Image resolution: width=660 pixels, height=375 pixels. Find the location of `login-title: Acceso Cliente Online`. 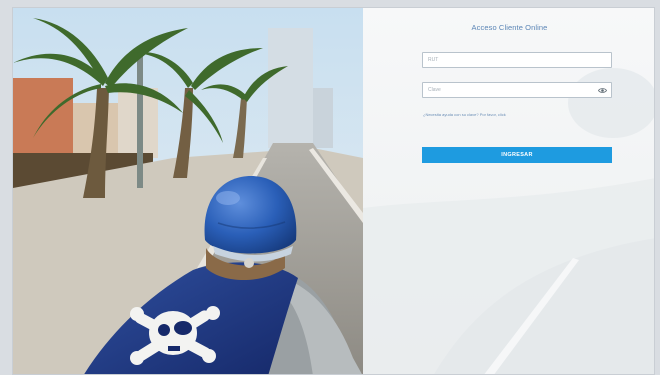

login-title: Acceso Cliente Online is located at coordinates (509, 27).